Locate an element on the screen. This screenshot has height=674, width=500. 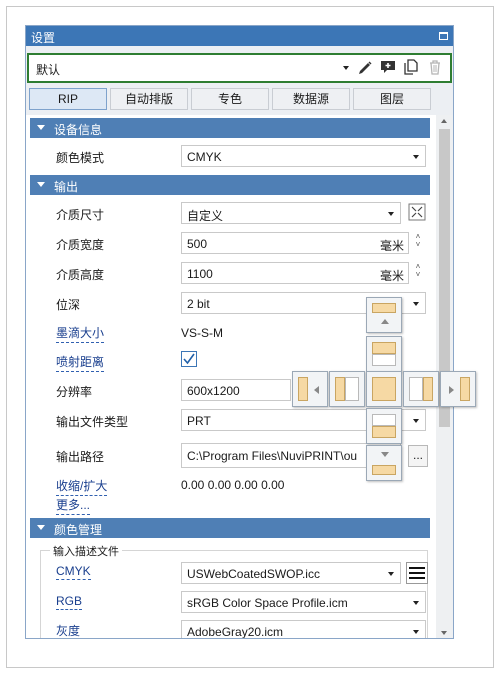
tab-data-source: 数据源 is located at coordinates (311, 99).